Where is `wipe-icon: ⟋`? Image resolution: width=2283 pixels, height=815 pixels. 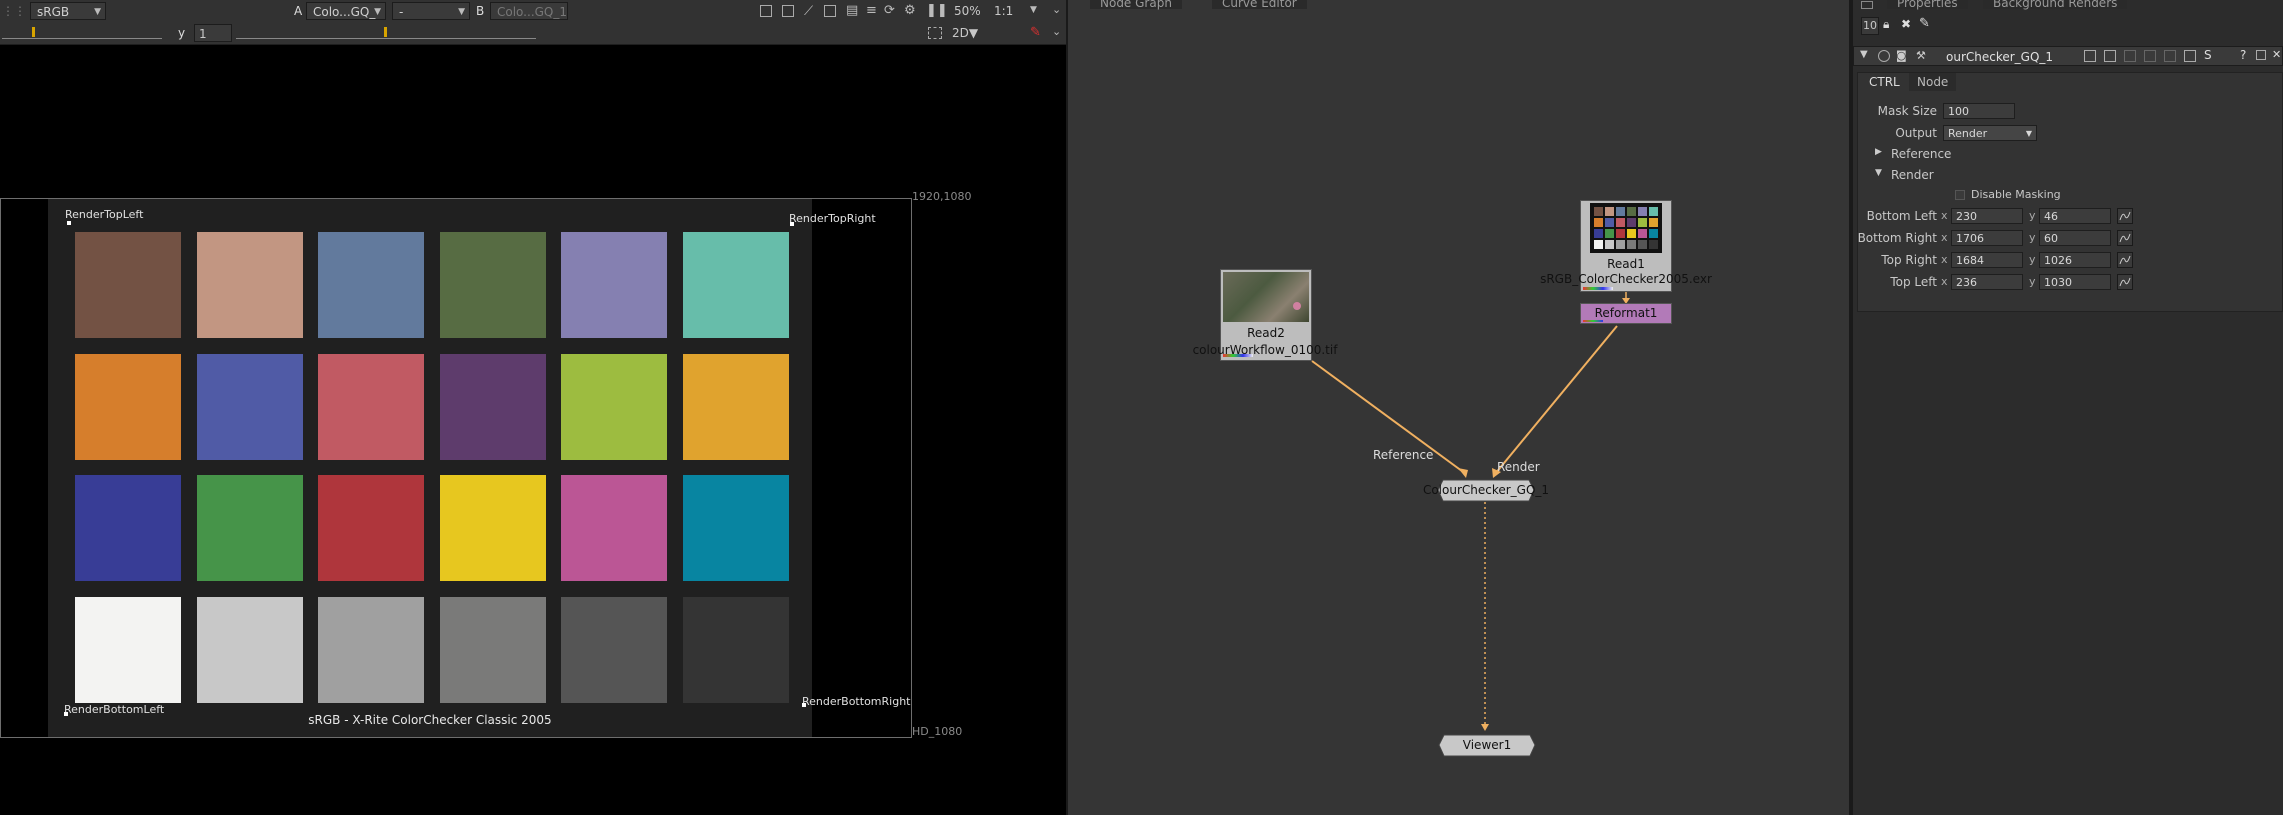
wipe-icon: ⟋ is located at coordinates (808, 11).